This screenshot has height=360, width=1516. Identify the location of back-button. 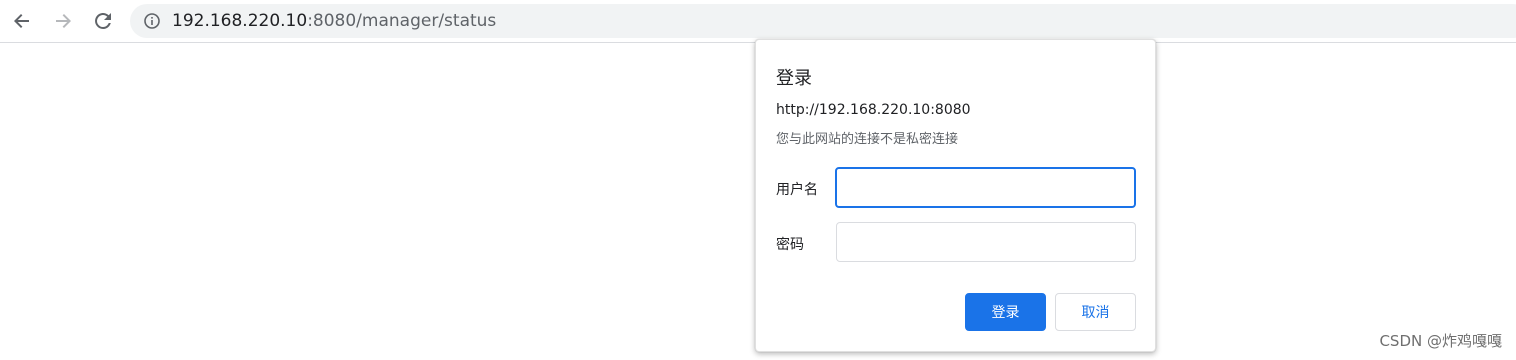
(22, 21).